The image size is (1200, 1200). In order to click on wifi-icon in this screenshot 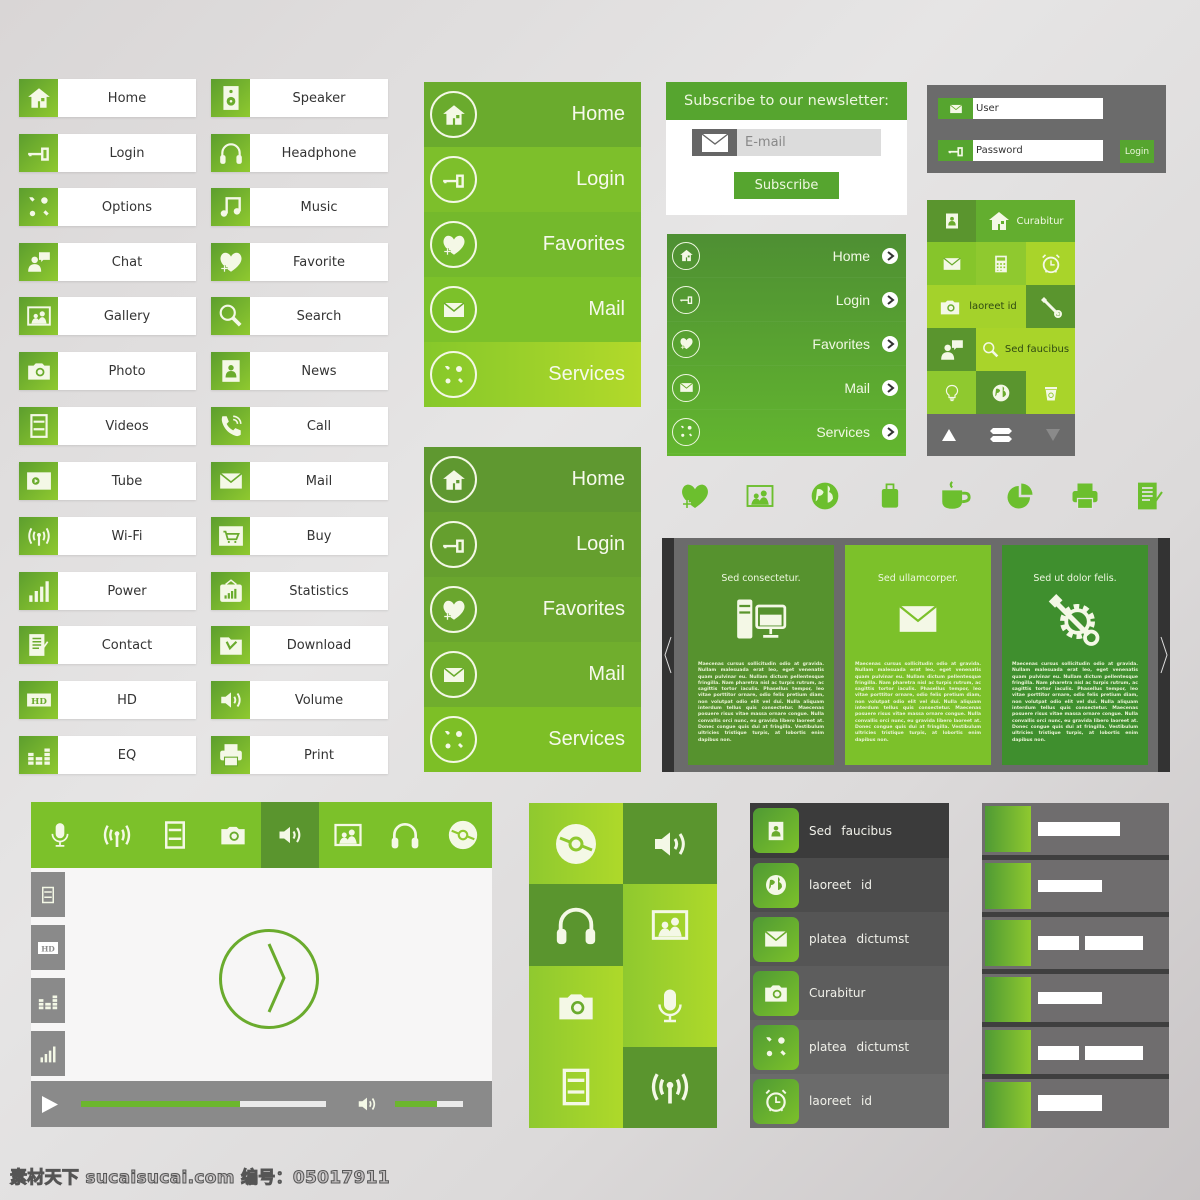, I will do `click(118, 835)`.